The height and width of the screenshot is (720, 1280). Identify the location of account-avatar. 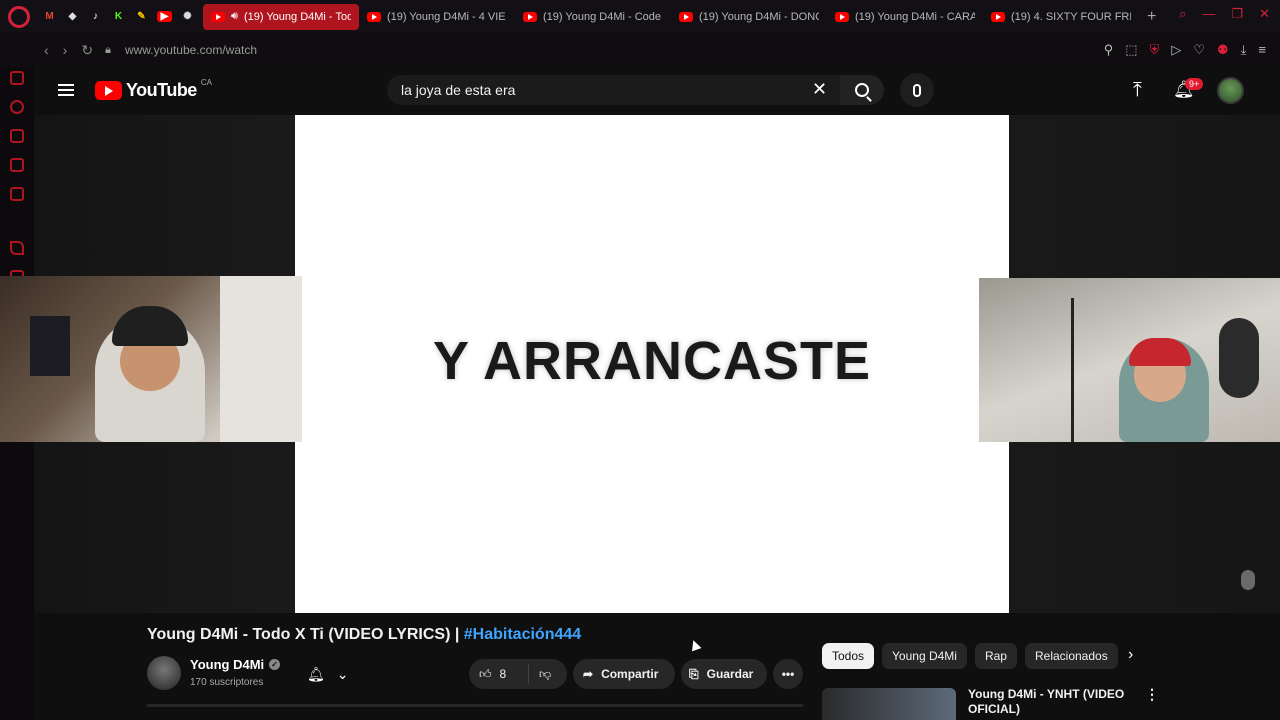
(1230, 90).